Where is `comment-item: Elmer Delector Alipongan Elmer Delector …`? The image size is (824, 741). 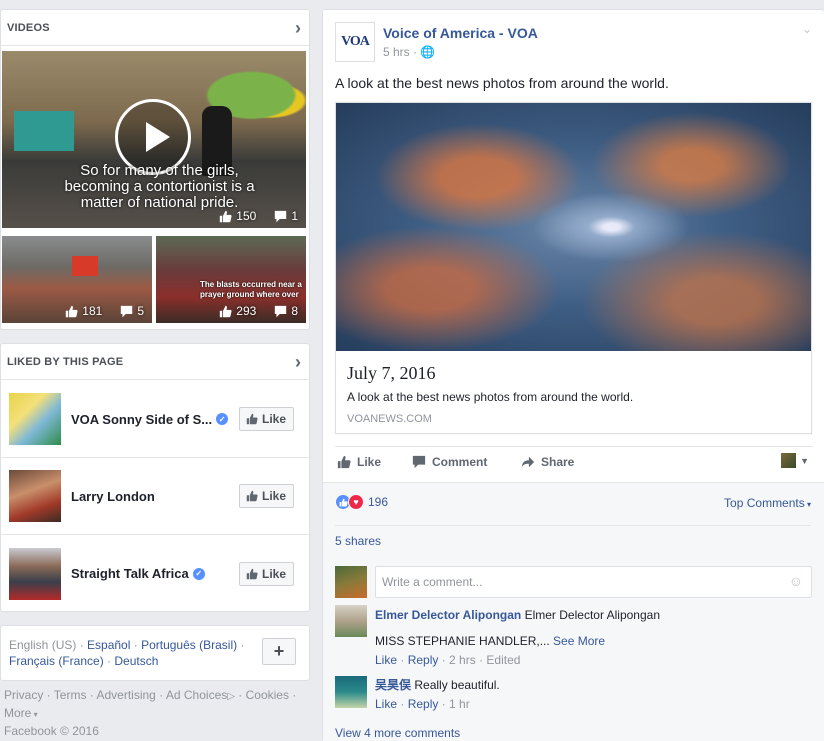
comment-item: Elmer Delector Alipongan Elmer Delector … is located at coordinates (595, 615).